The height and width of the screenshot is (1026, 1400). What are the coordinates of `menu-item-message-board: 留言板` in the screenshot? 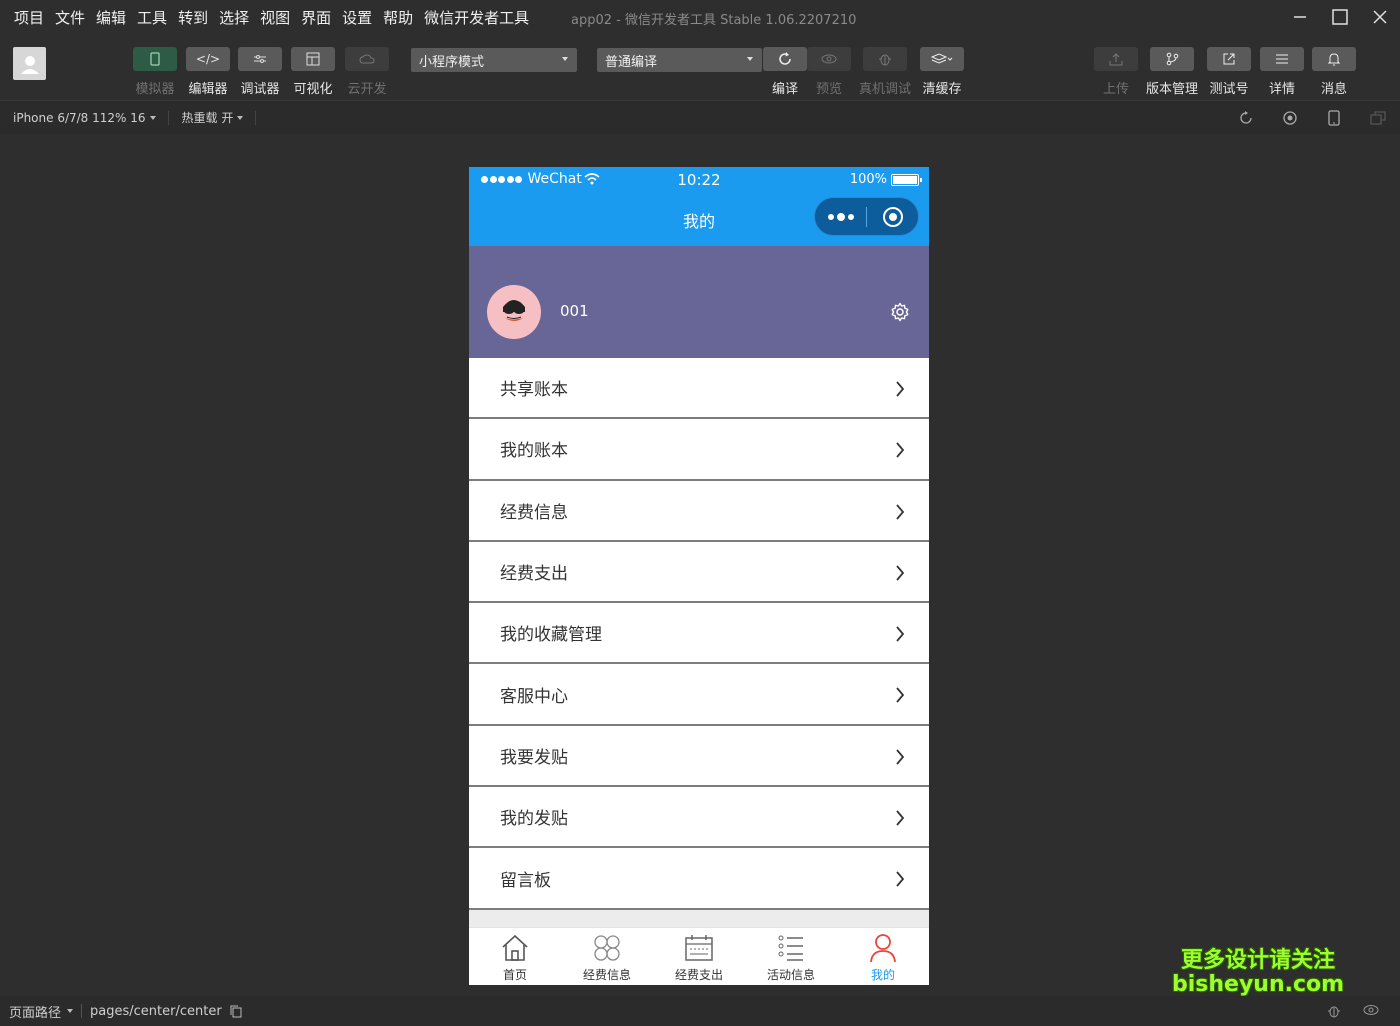 It's located at (699, 879).